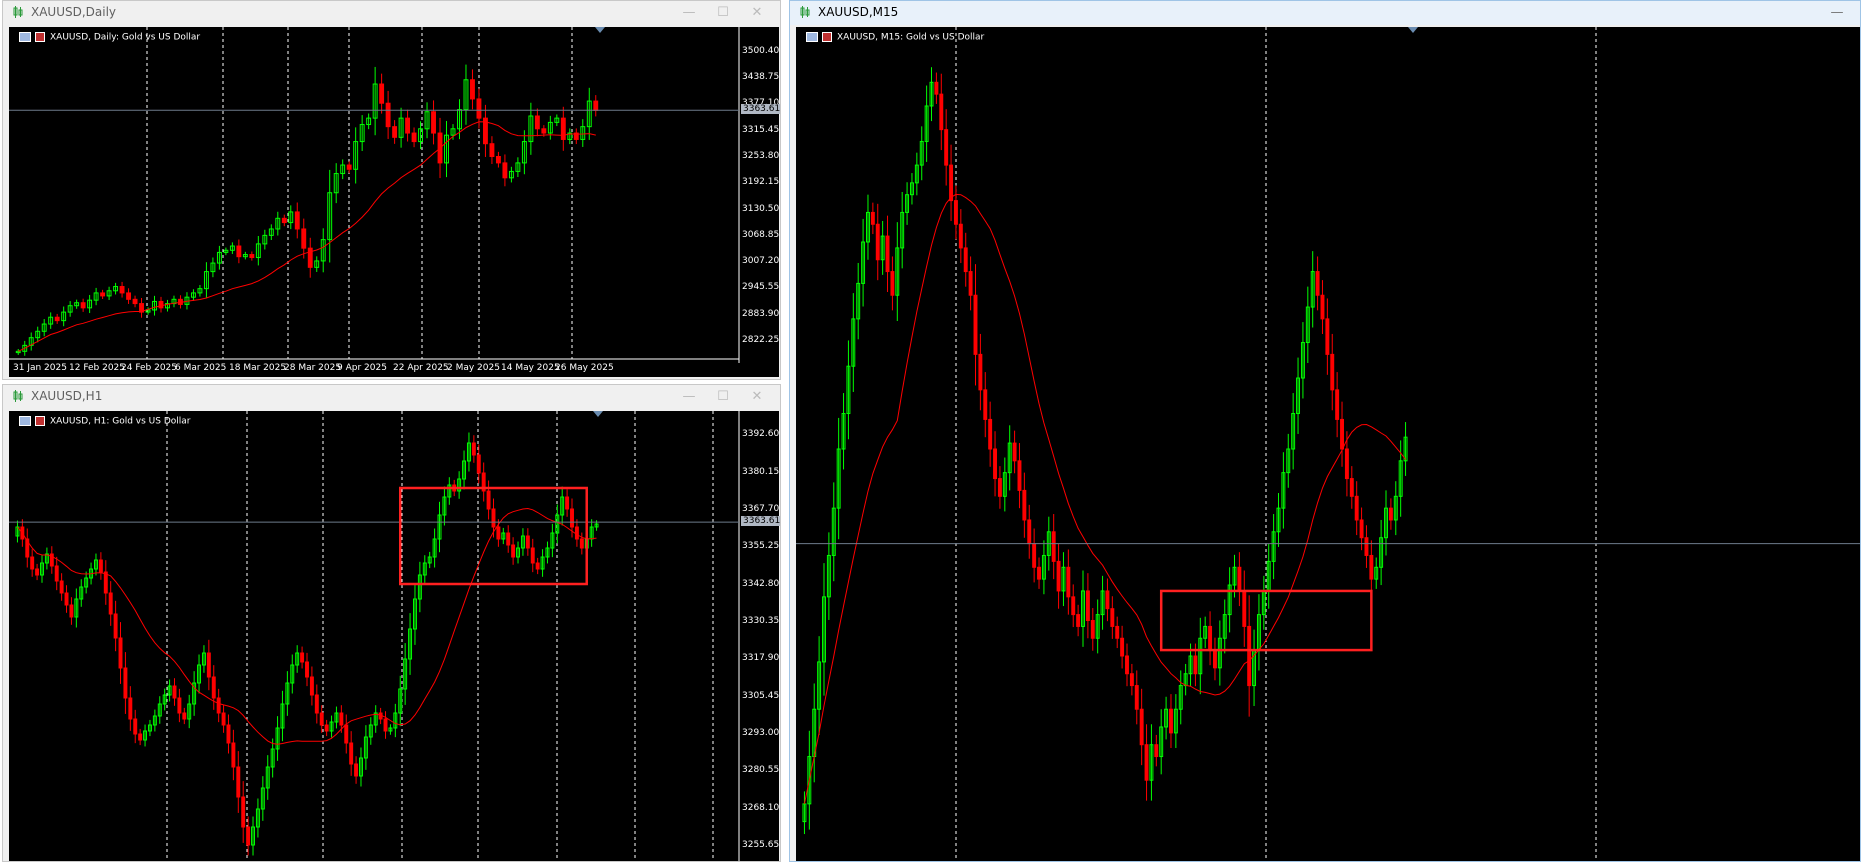  I want to click on y-tick-label: 3007.20, so click(761, 261).